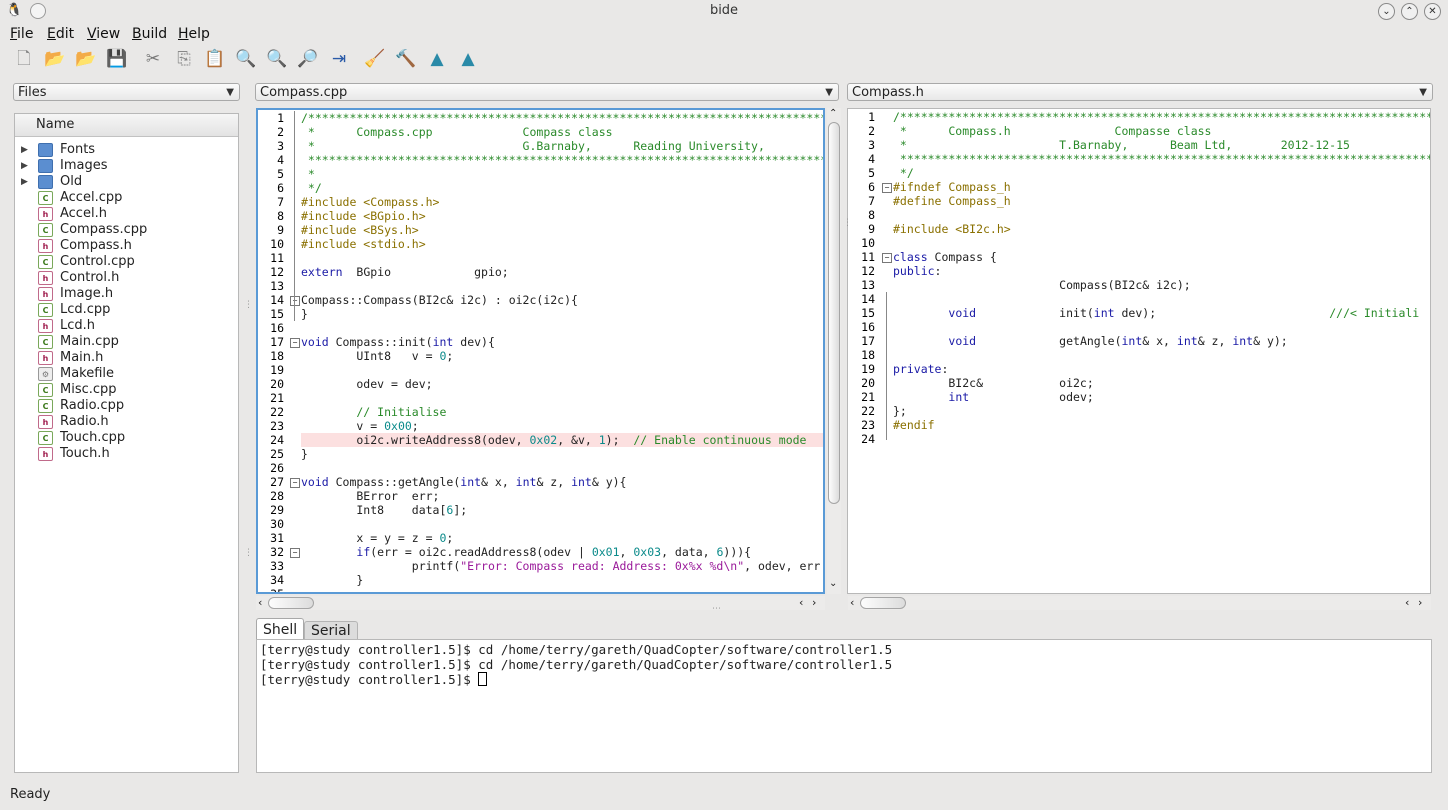 This screenshot has height=810, width=1448. I want to click on tree-item: C Misc.cpp, so click(126, 390).